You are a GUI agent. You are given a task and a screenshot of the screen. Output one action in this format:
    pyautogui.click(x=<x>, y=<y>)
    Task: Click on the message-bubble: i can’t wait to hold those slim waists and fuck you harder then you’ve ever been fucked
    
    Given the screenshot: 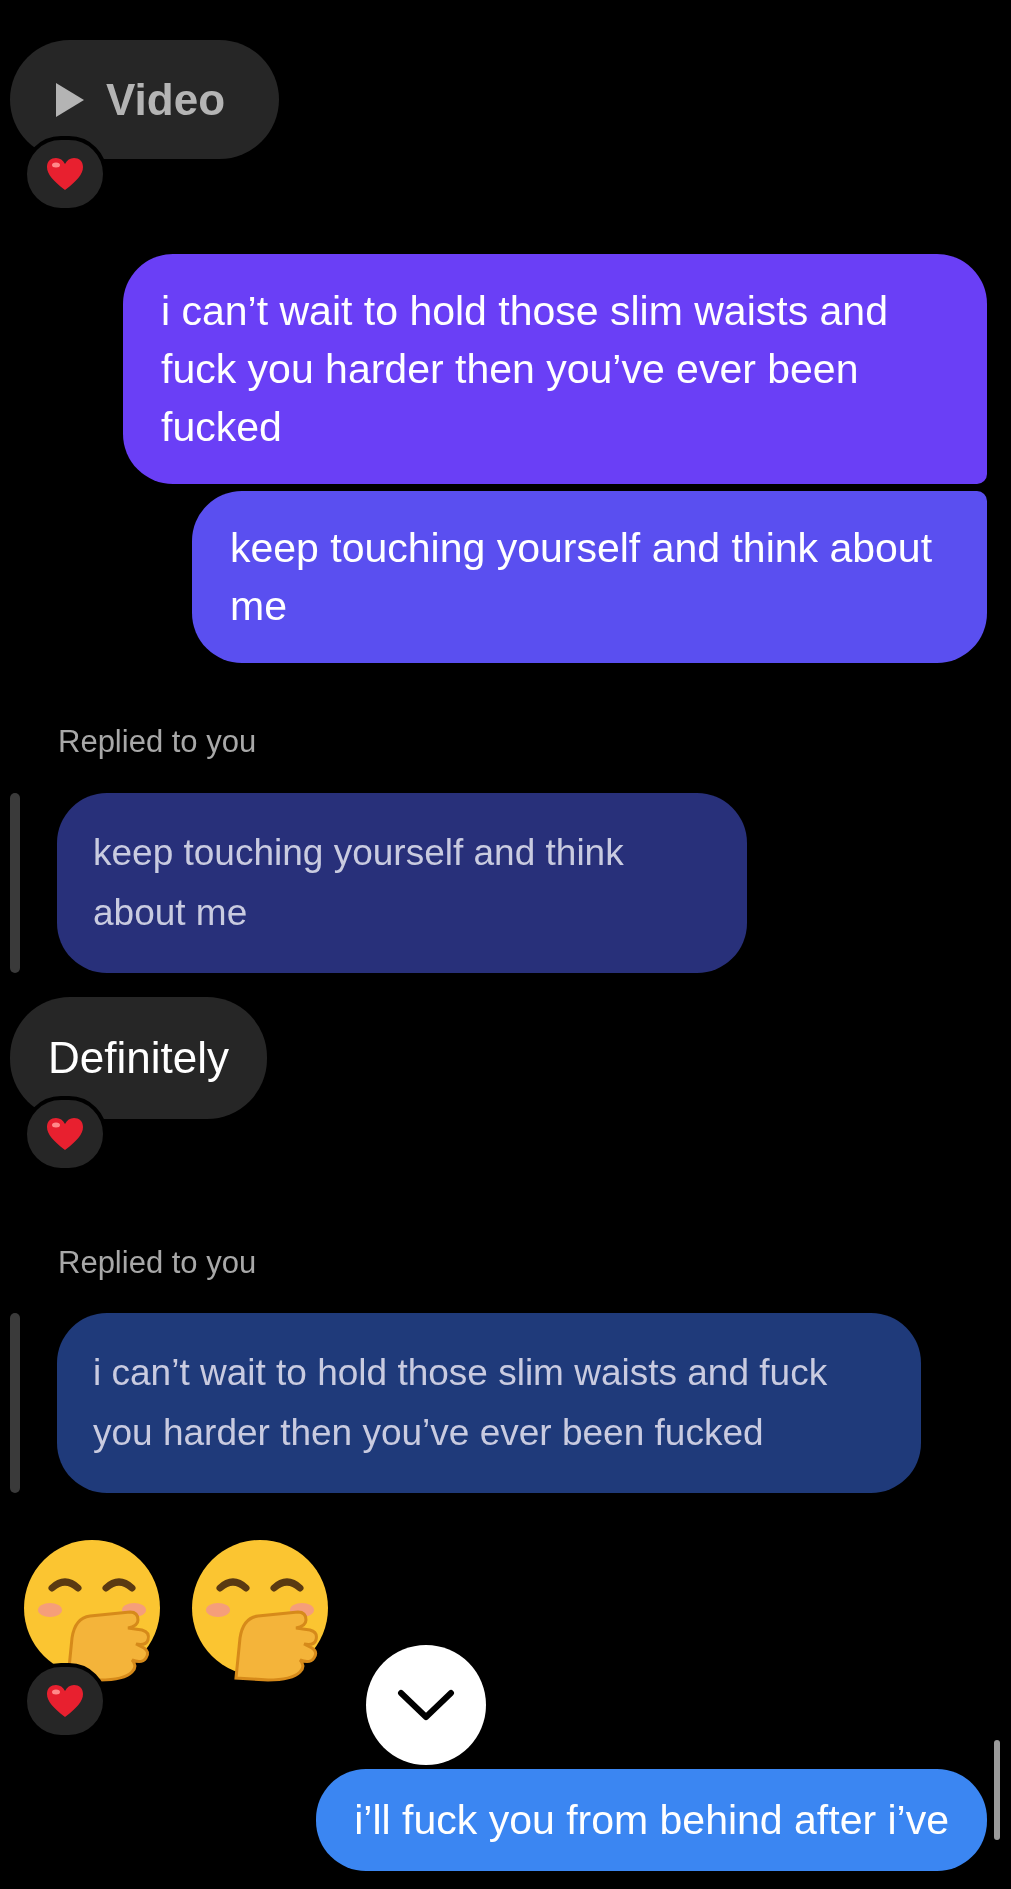 What is the action you would take?
    pyautogui.click(x=555, y=369)
    